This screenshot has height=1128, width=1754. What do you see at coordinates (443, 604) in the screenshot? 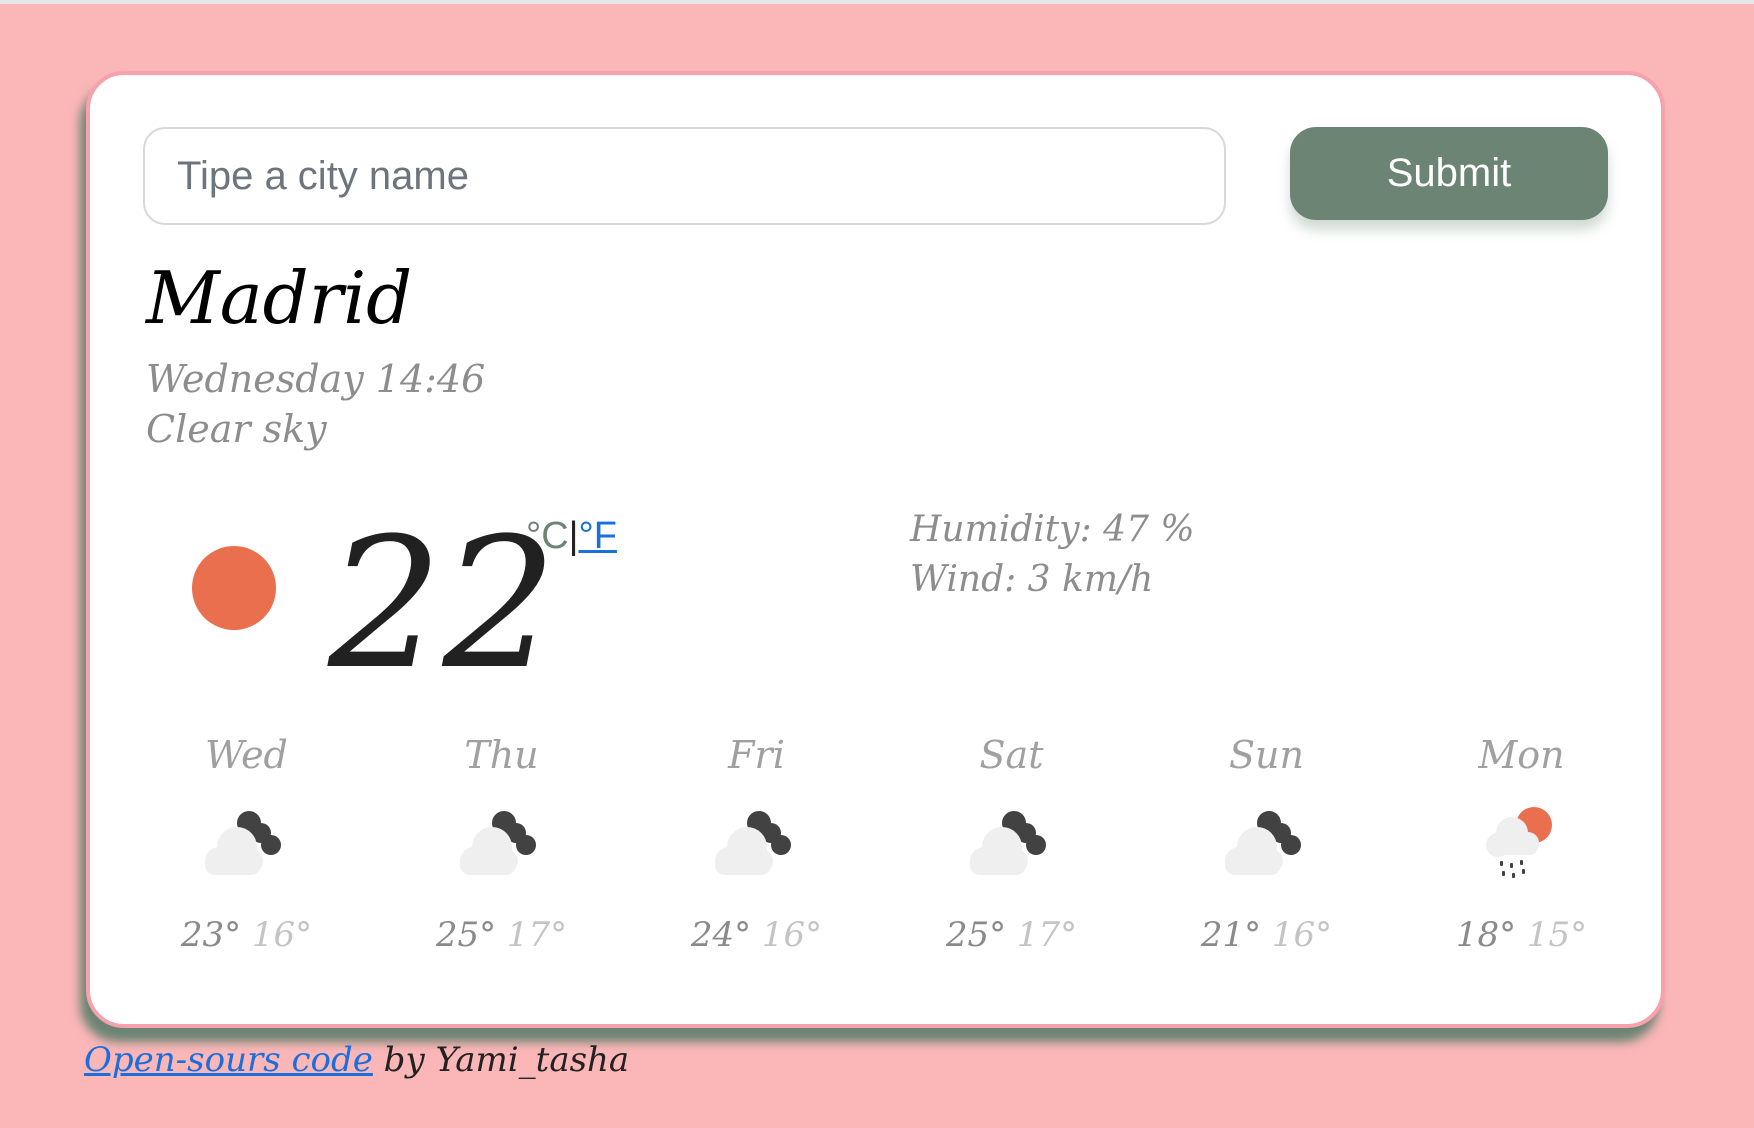
I see `current-temperature: 22` at bounding box center [443, 604].